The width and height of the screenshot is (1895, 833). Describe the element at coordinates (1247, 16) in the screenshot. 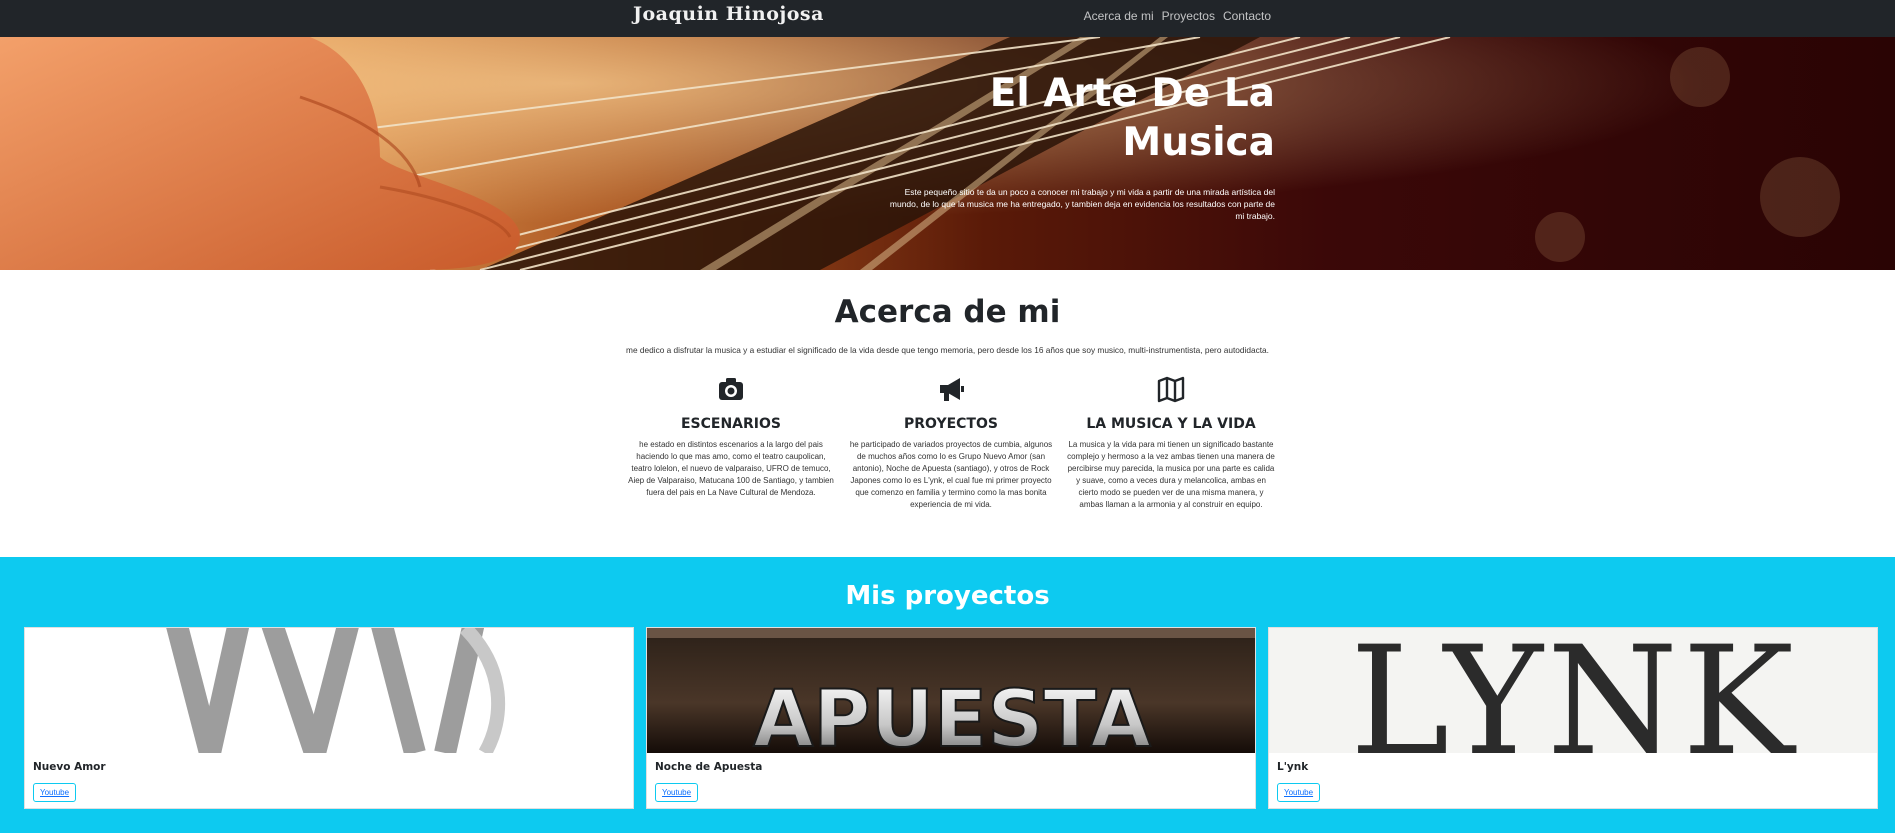

I see `nav-link-contacto: Contacto` at that location.